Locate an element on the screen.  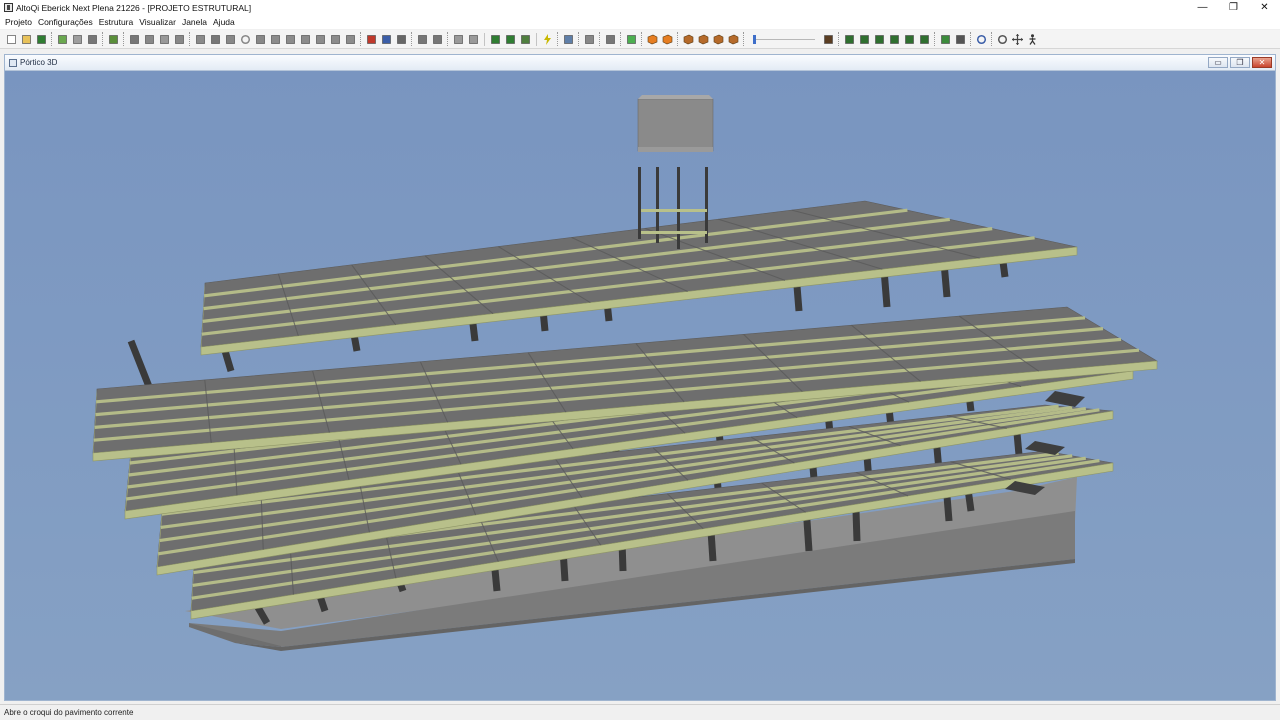
window-controls: — ❐ ✕ is located at coordinates (1233, 7).